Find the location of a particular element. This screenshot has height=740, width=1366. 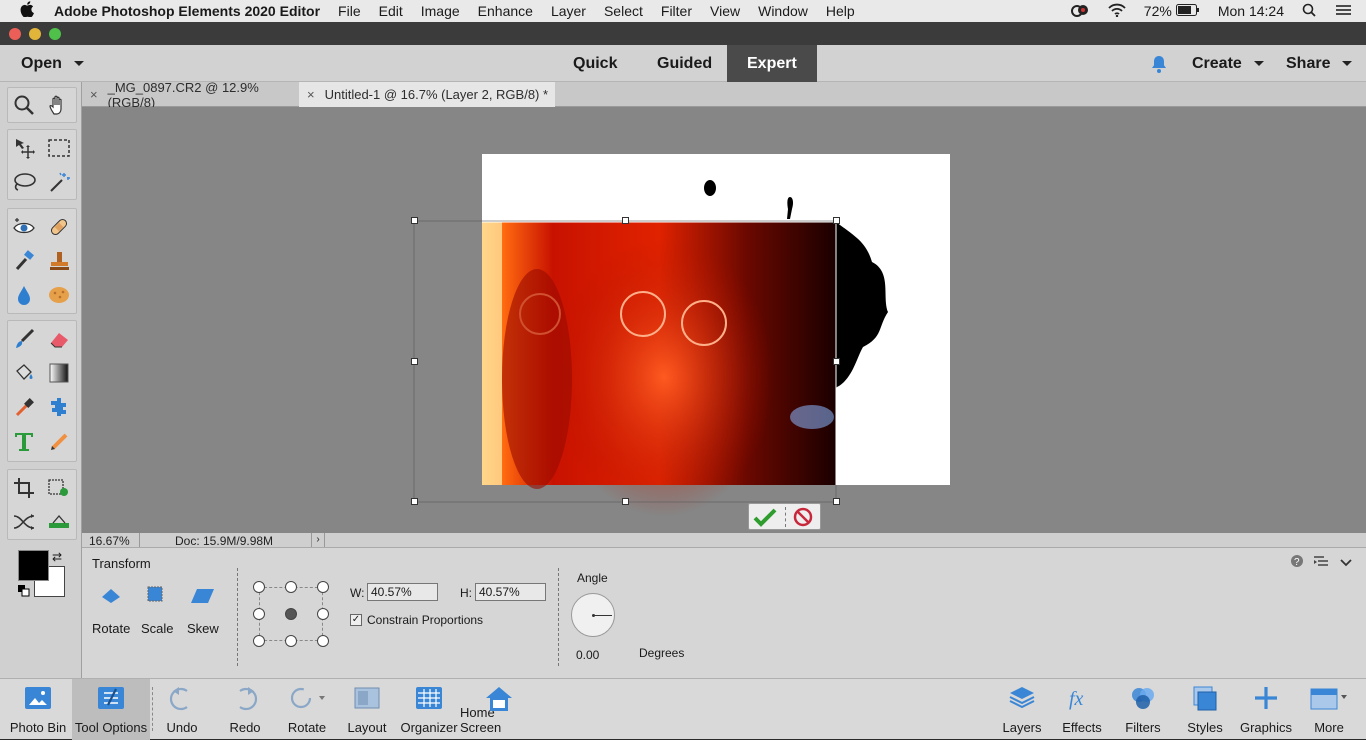

custom-shape-icon is located at coordinates (59, 407).